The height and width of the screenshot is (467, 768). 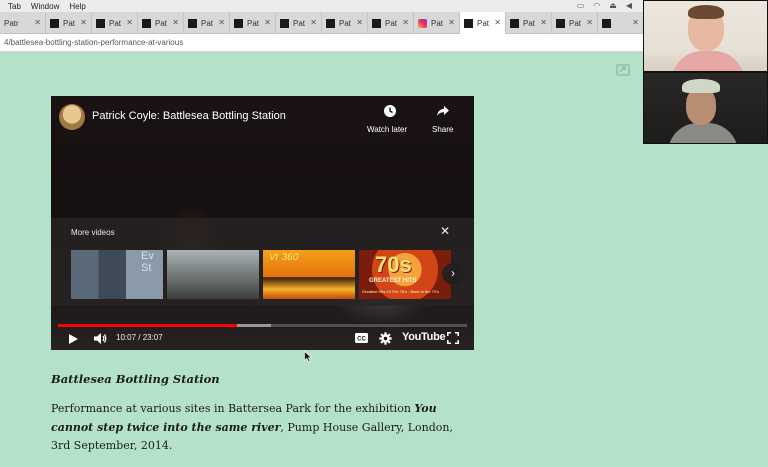 What do you see at coordinates (453, 338) in the screenshot?
I see `fullscreen-icon` at bounding box center [453, 338].